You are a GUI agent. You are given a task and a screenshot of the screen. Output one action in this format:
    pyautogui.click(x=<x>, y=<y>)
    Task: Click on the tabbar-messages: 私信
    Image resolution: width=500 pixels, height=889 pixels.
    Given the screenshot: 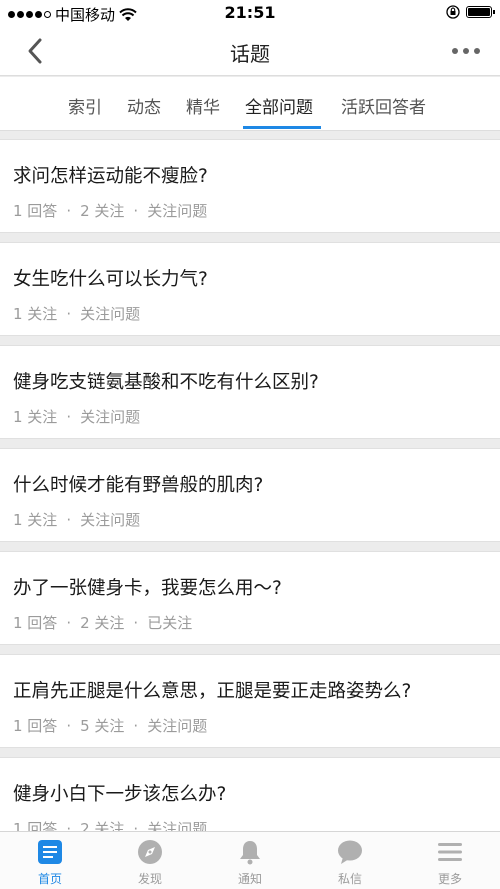 What is the action you would take?
    pyautogui.click(x=350, y=862)
    